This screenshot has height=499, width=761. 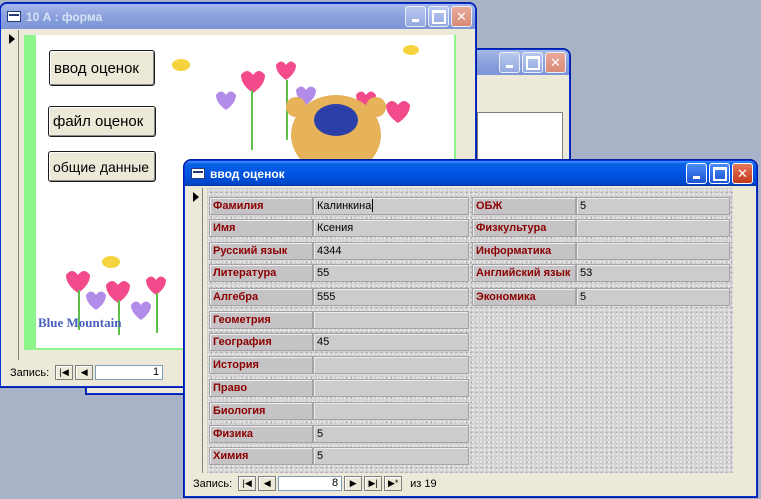 What do you see at coordinates (261, 342) in the screenshot?
I see `label-geography: География` at bounding box center [261, 342].